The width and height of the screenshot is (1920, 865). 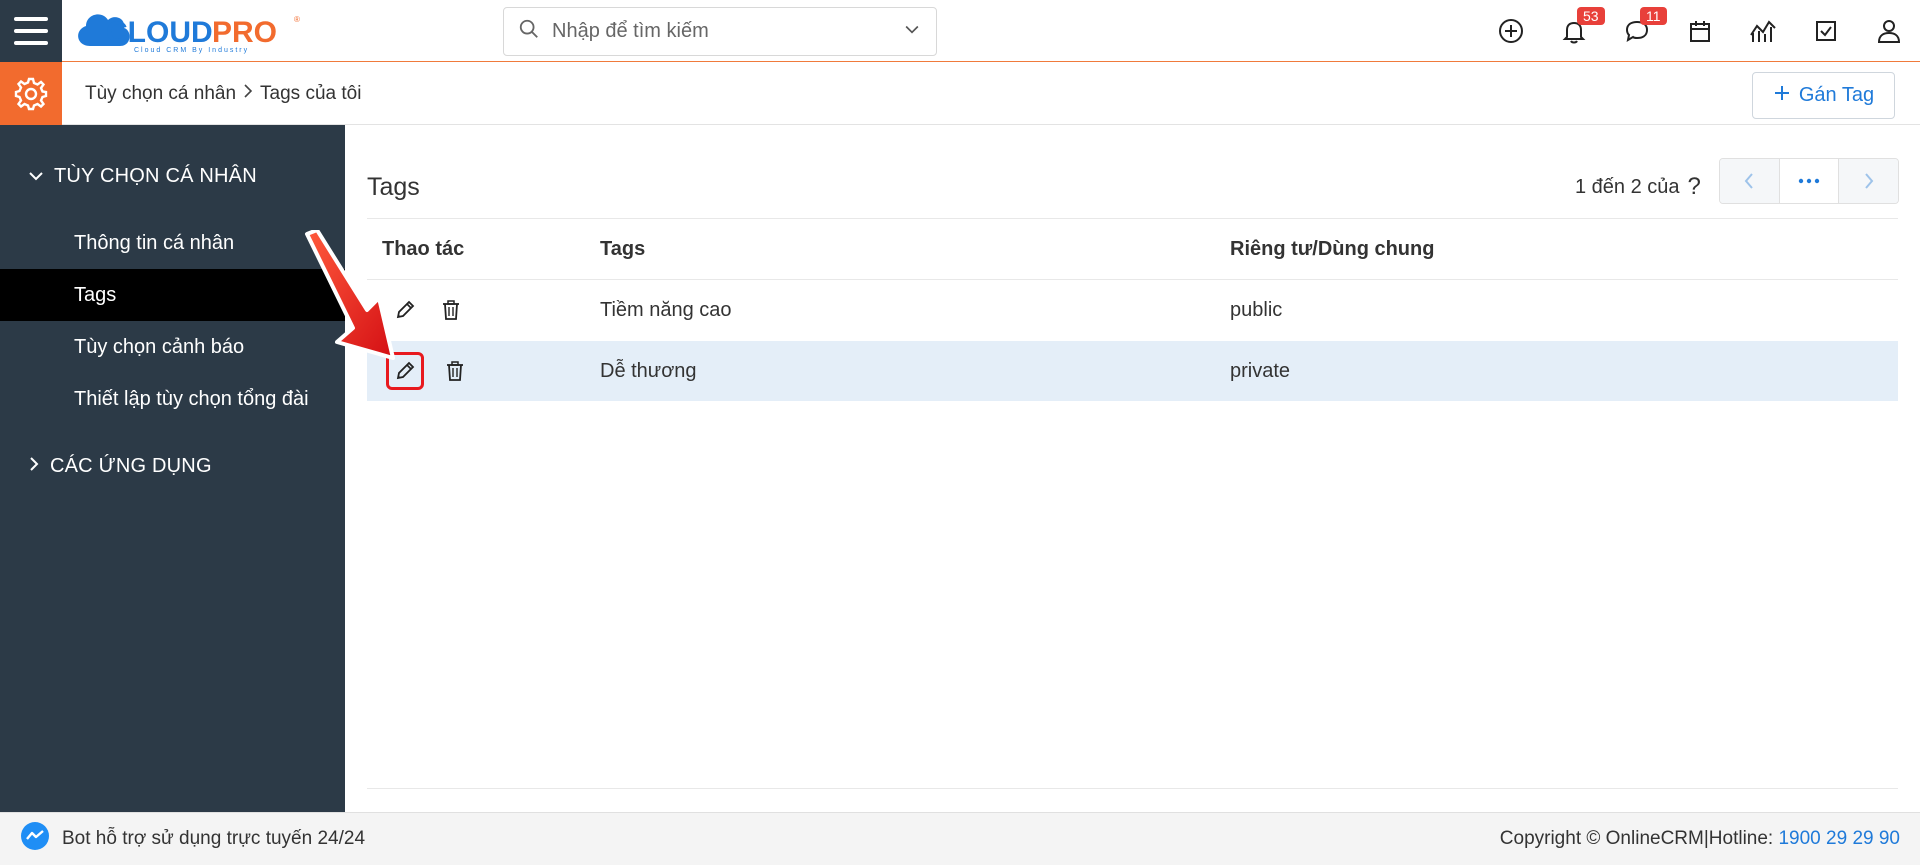 I want to click on pagination-range: 1 đến 2 của, so click(x=1627, y=186).